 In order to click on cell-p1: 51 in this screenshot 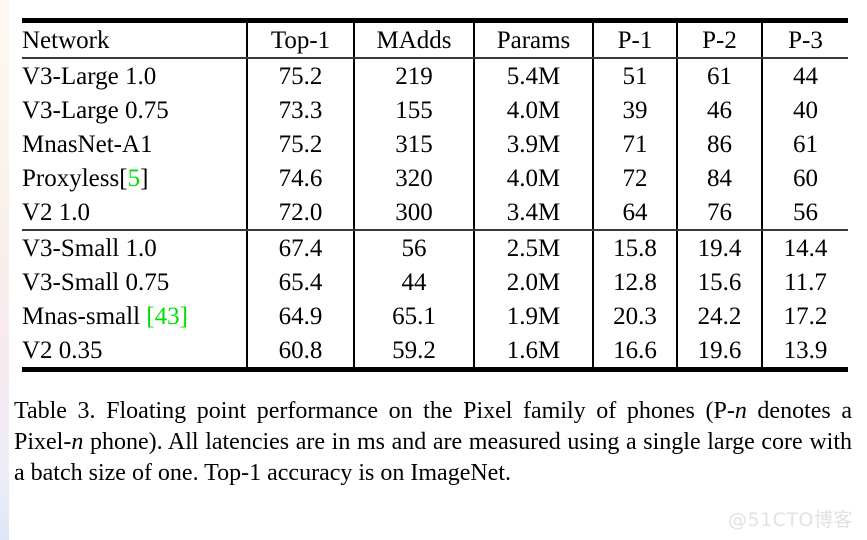, I will do `click(634, 76)`.